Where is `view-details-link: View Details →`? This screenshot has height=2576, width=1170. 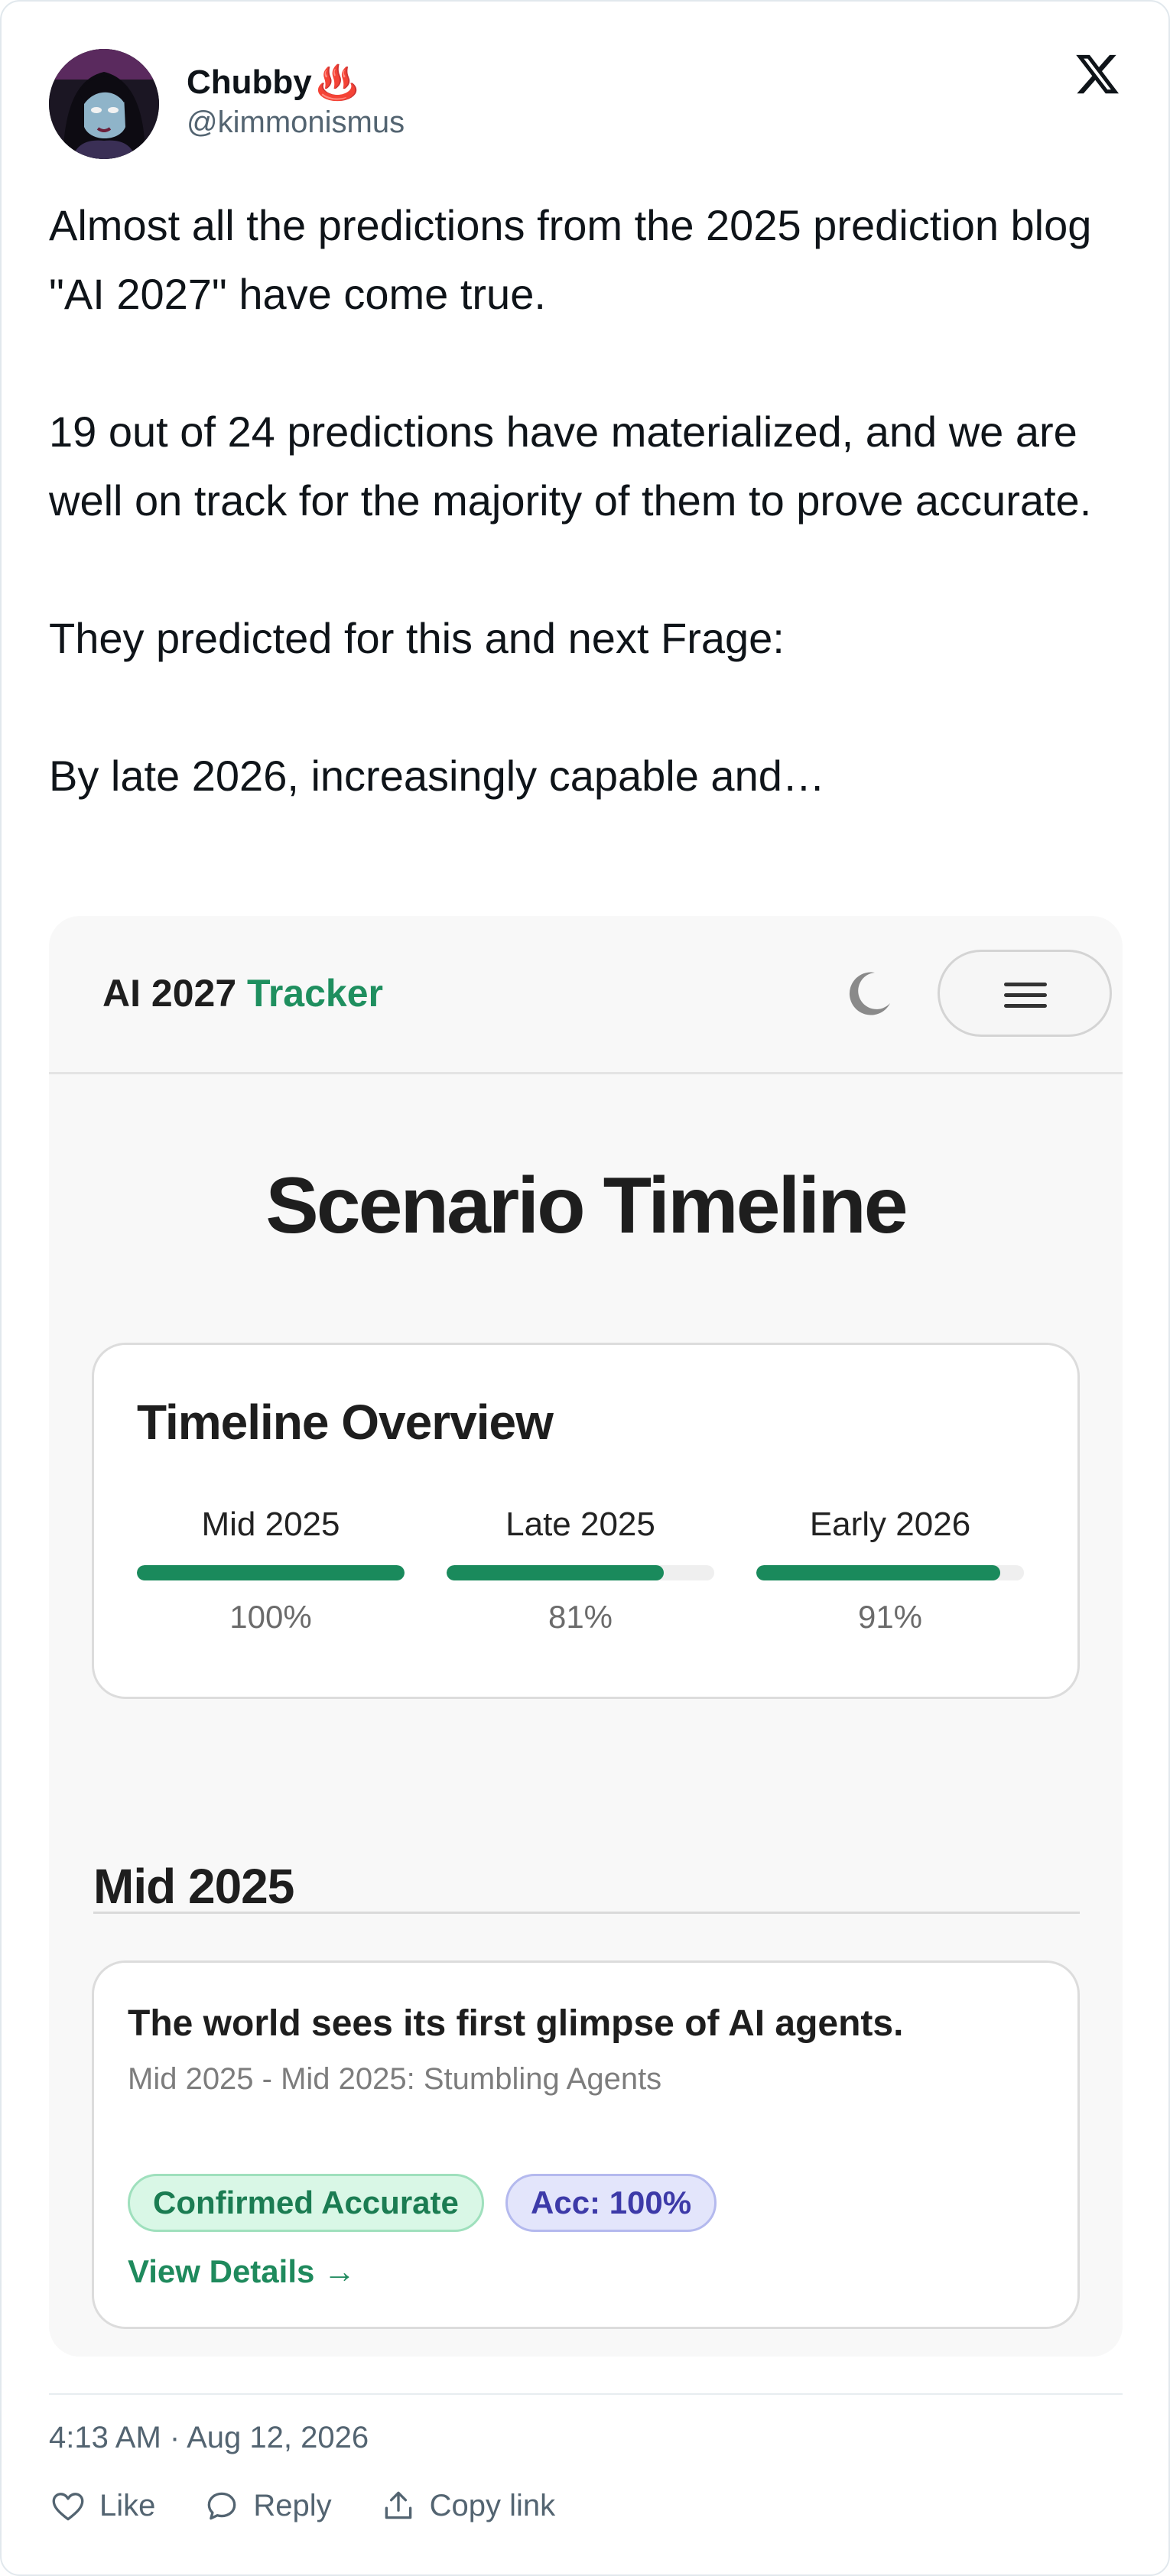 view-details-link: View Details → is located at coordinates (242, 2271).